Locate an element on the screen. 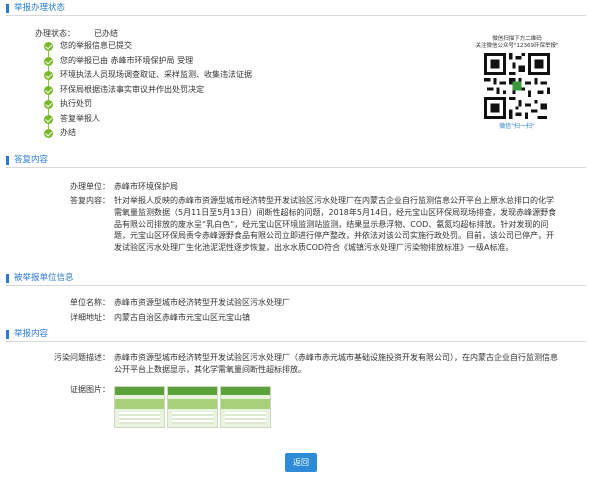 This screenshot has height=490, width=600. evidence-images-label: 证据图片： is located at coordinates (90, 389).